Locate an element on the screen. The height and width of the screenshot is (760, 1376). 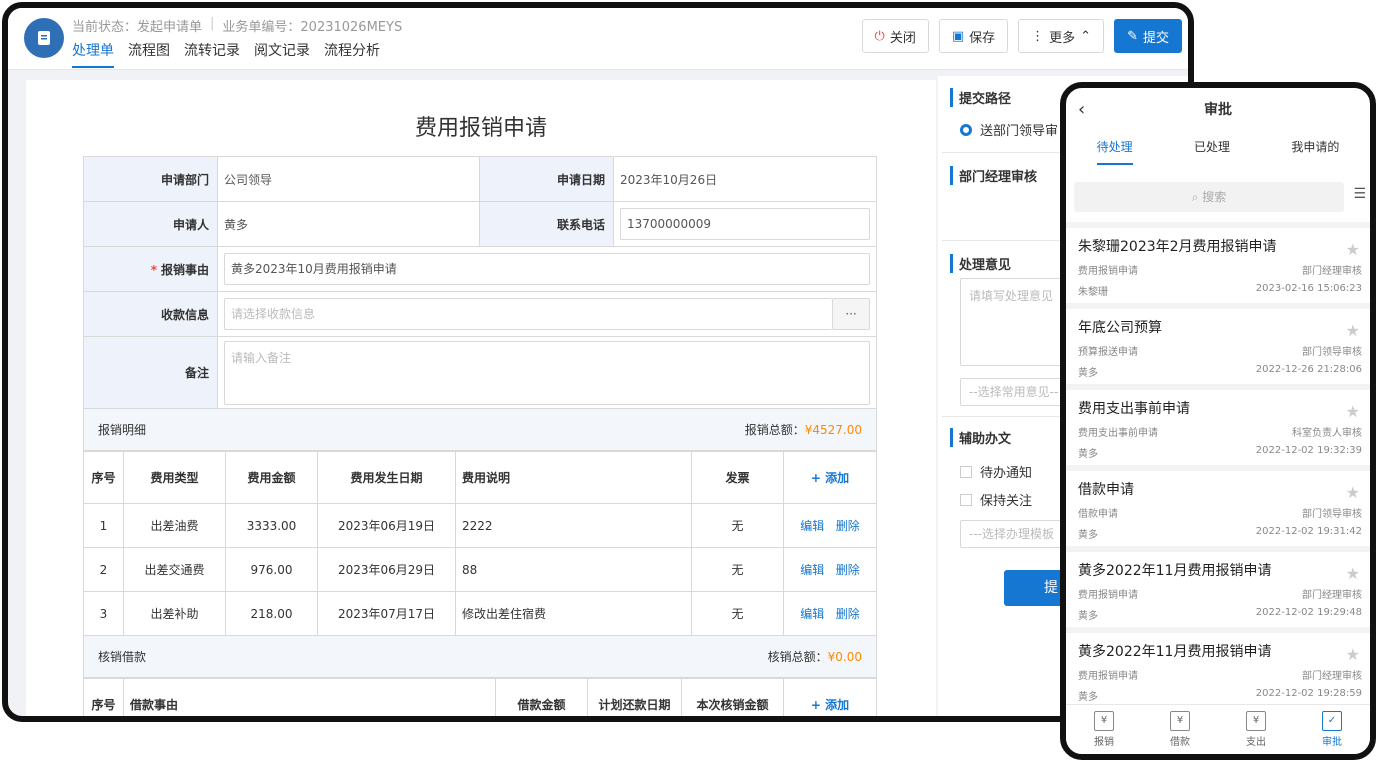
path-option-label: 送部门领导审 is located at coordinates (1019, 131).